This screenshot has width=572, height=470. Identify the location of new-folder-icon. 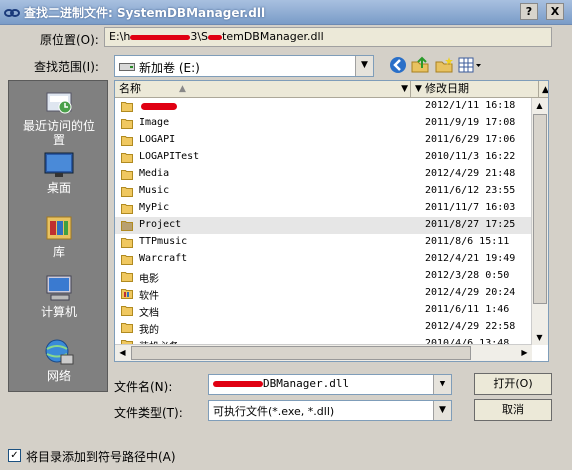
(444, 65).